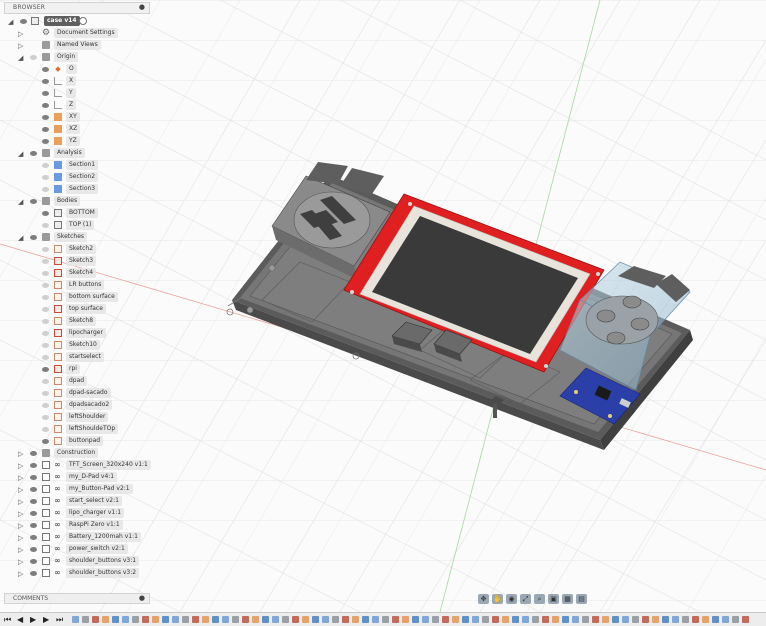  Describe the element at coordinates (33, 619) in the screenshot. I see `play-icon: ▶` at that location.